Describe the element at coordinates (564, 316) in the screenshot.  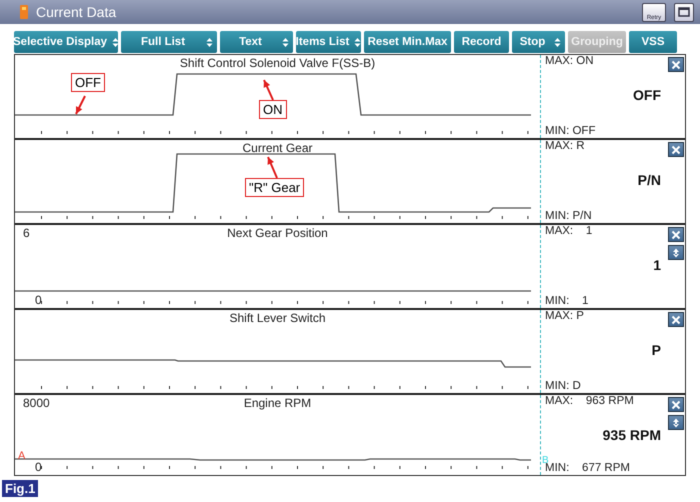
I see `max-reading: MAX: P` at that location.